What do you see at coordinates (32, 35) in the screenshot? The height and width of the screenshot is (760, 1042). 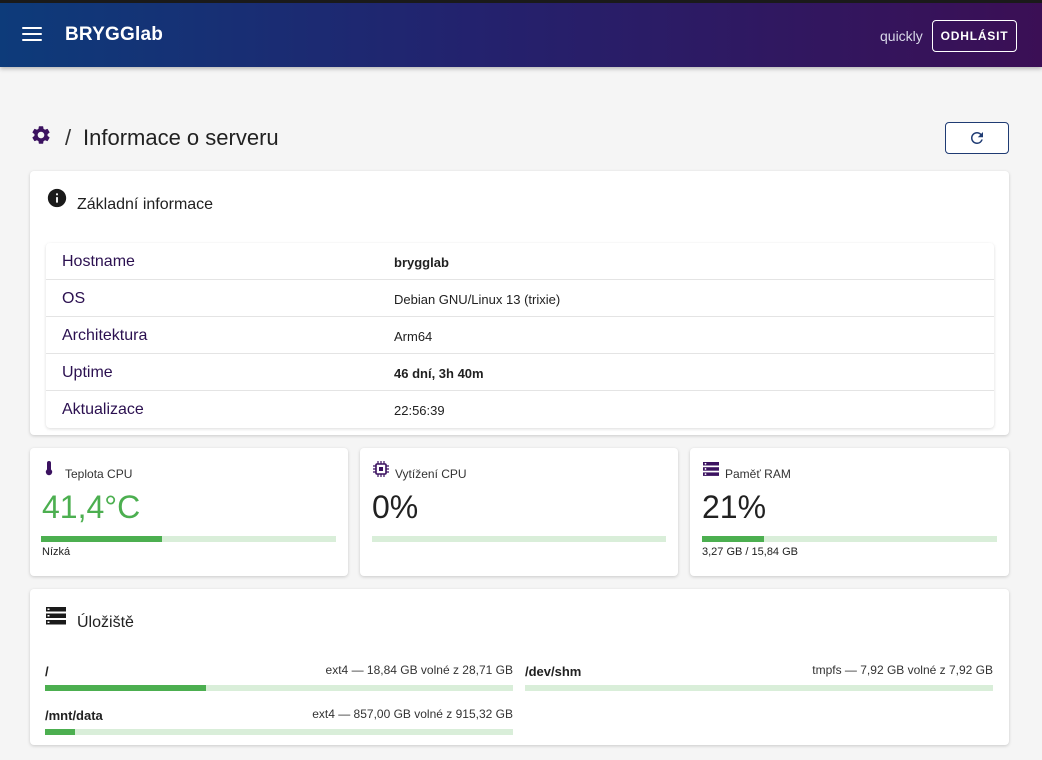 I see `menu-icon` at bounding box center [32, 35].